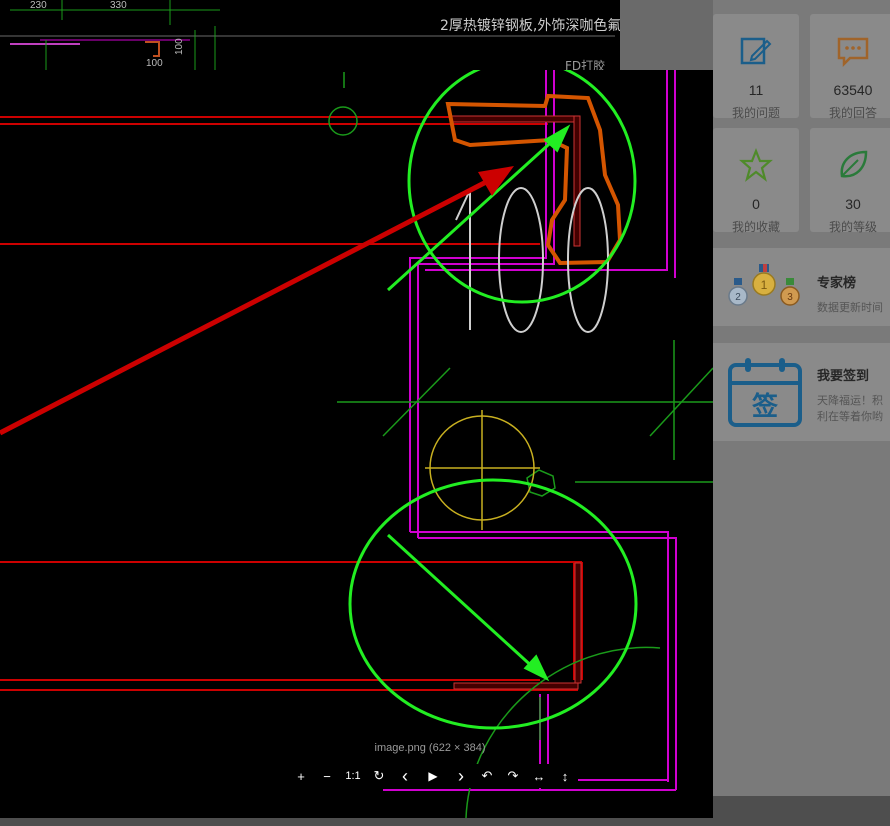 Image resolution: width=890 pixels, height=826 pixels. What do you see at coordinates (850, 417) in the screenshot?
I see `signin-subtitle-2: 利在等着你哟` at bounding box center [850, 417].